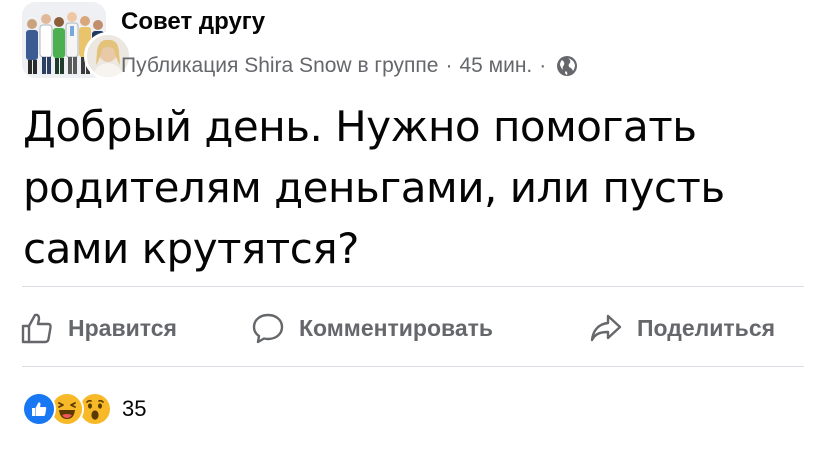 This screenshot has width=828, height=450. I want to click on meta-suffix: в группе, so click(398, 65).